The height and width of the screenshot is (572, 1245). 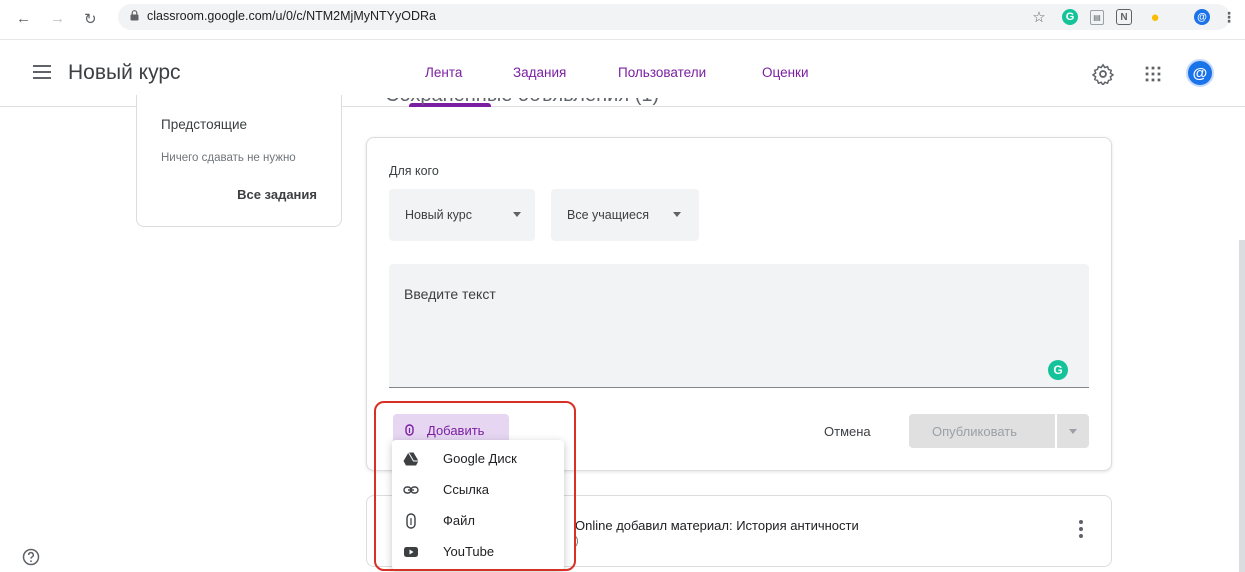 What do you see at coordinates (469, 551) in the screenshot?
I see `menu-item-label: YouTube` at bounding box center [469, 551].